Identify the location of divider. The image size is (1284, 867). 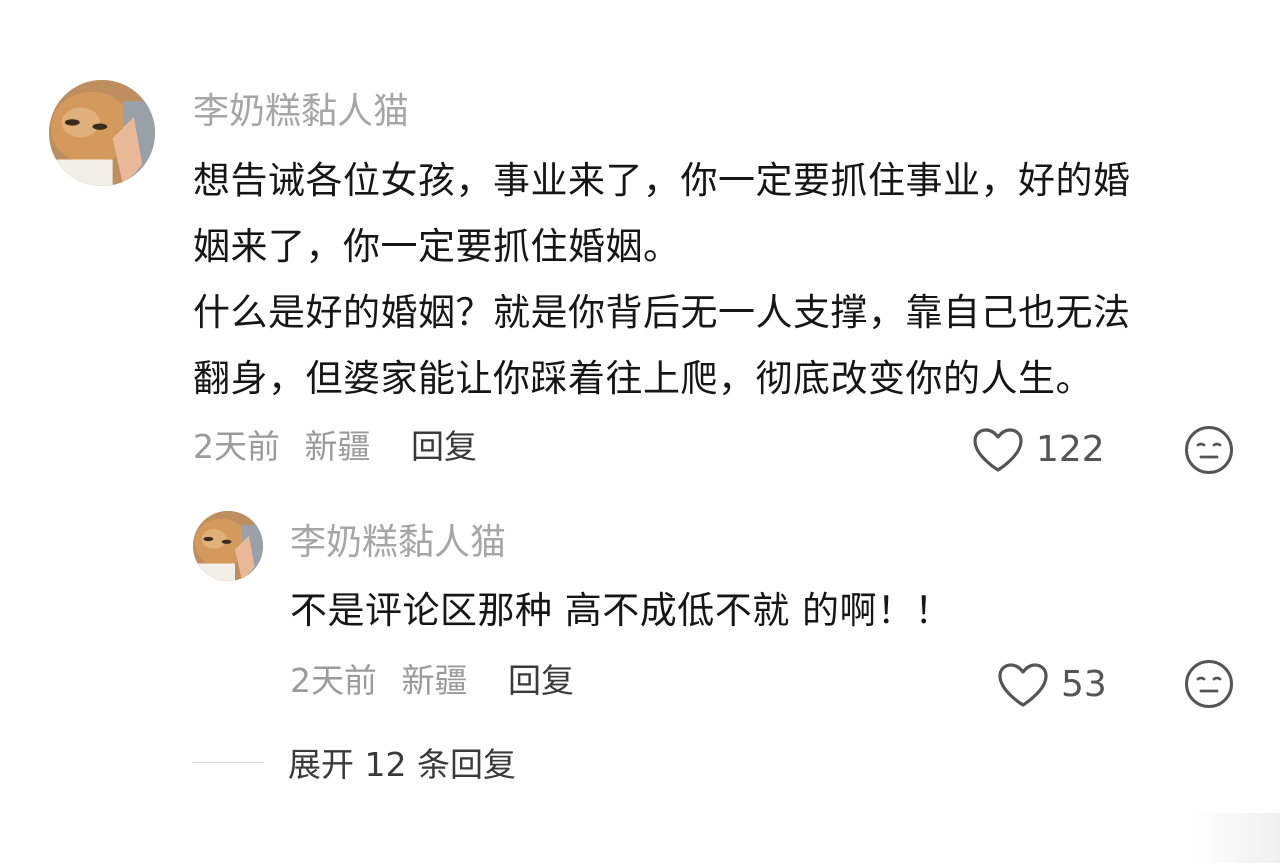
(228, 762).